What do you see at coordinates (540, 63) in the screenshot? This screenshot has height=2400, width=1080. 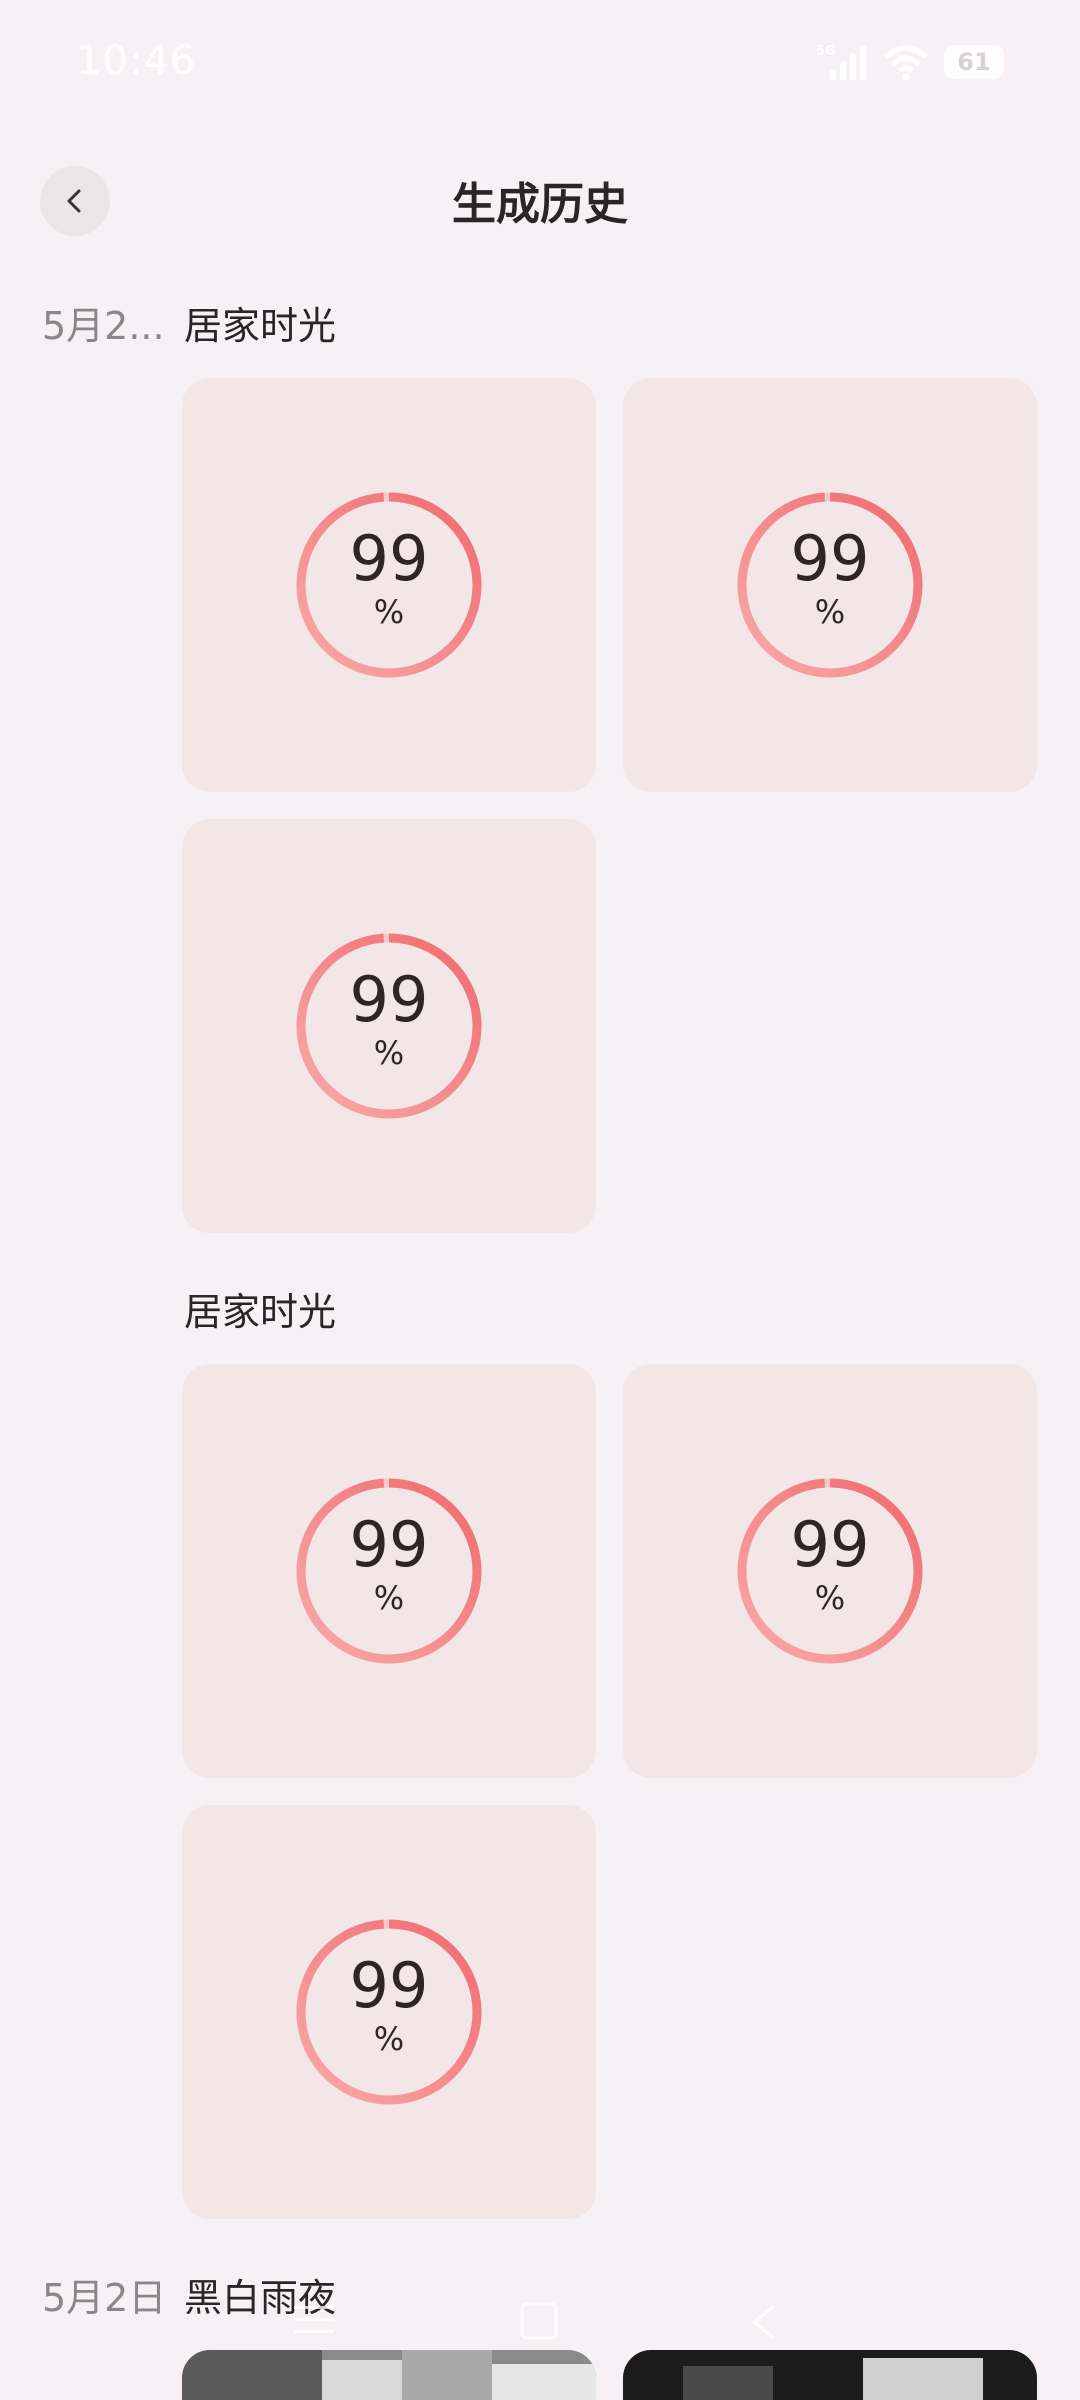 I see `status-bar: 10:46 5G 61` at bounding box center [540, 63].